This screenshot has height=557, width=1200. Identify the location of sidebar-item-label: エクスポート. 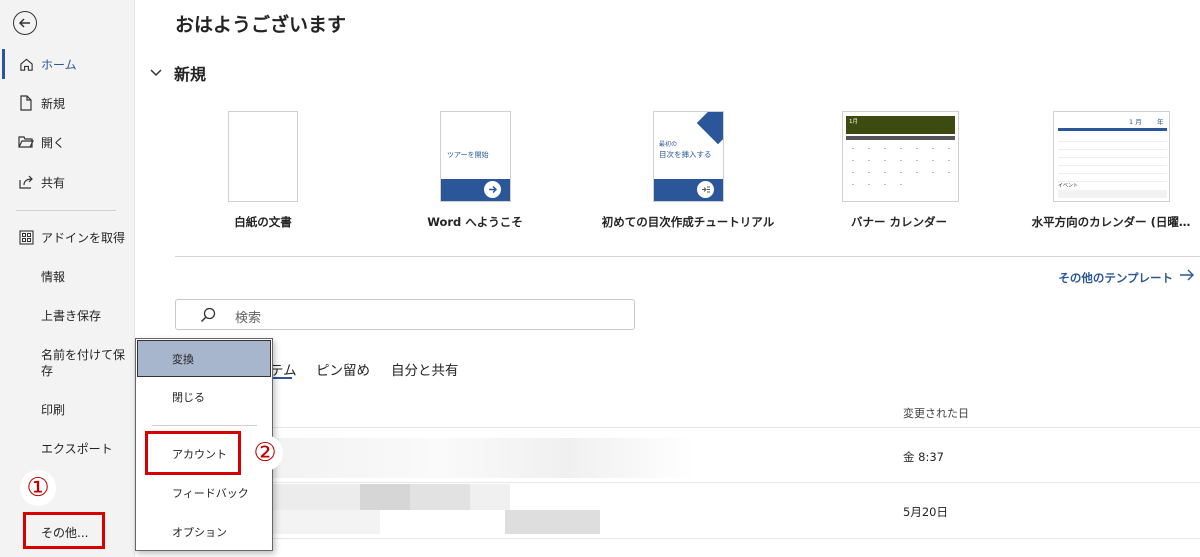
(77, 448).